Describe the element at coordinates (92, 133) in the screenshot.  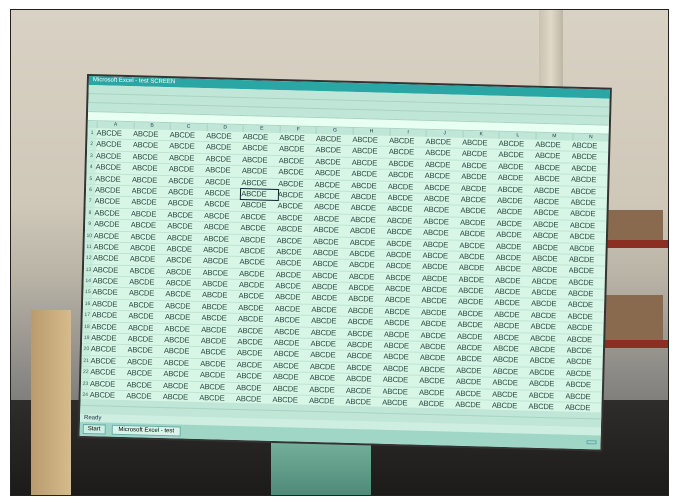
I see `row-number: 1` at that location.